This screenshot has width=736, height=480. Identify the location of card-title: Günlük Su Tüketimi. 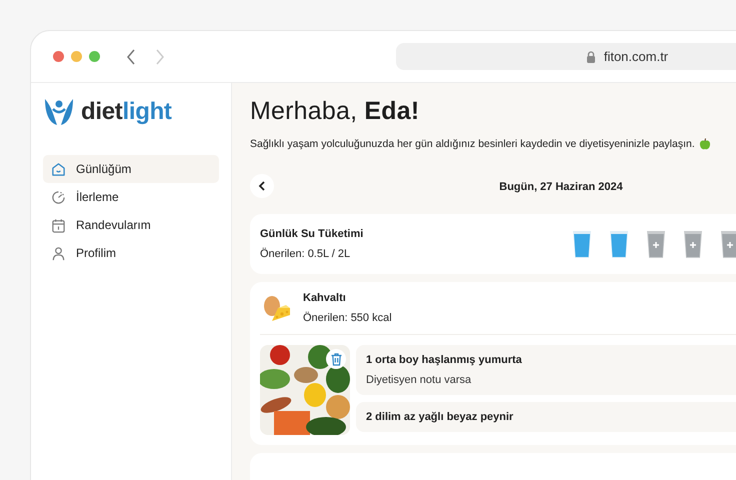
(312, 234).